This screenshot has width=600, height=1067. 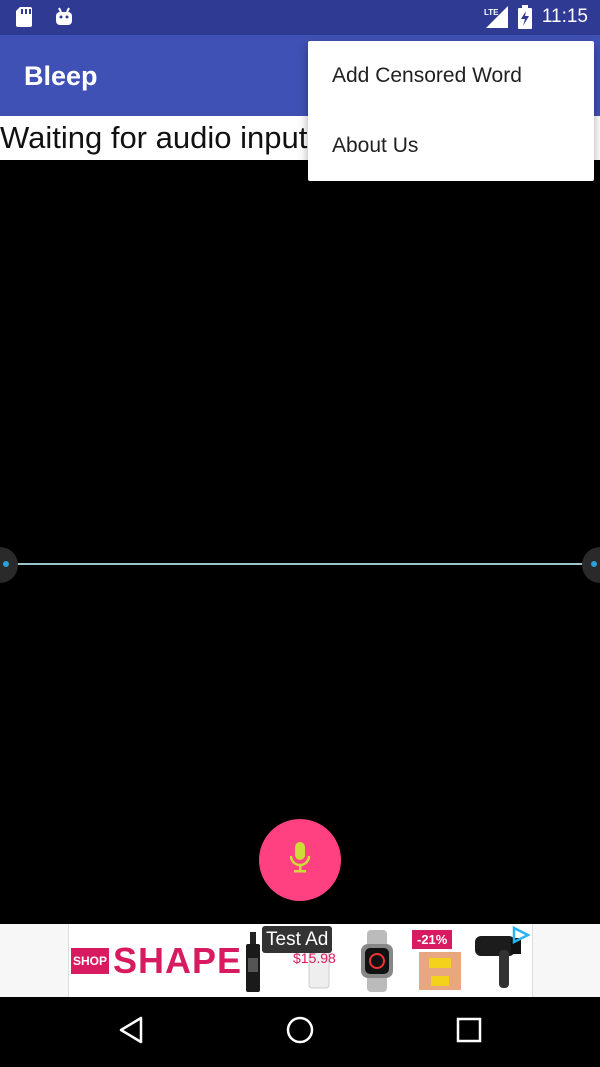 I want to click on status-bar: LTE 11:15, so click(x=300, y=17).